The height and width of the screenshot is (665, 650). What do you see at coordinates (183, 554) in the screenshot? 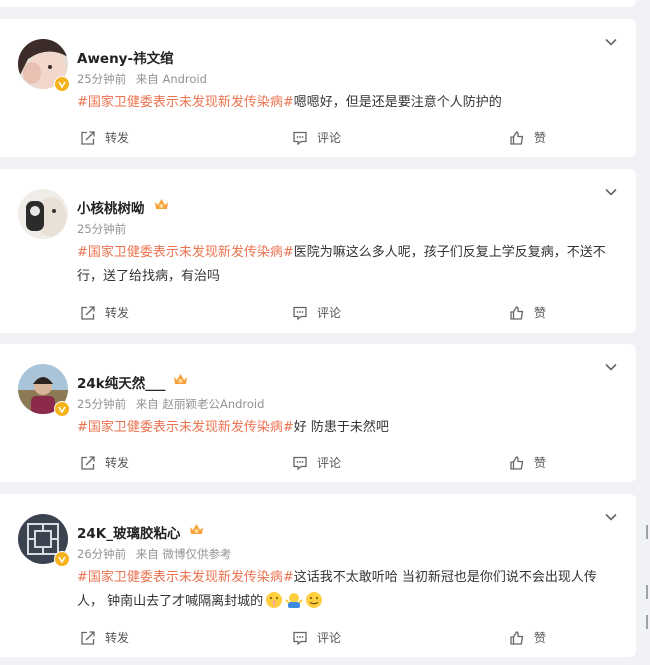
I see `post-source: 来自 微博仅供参考` at bounding box center [183, 554].